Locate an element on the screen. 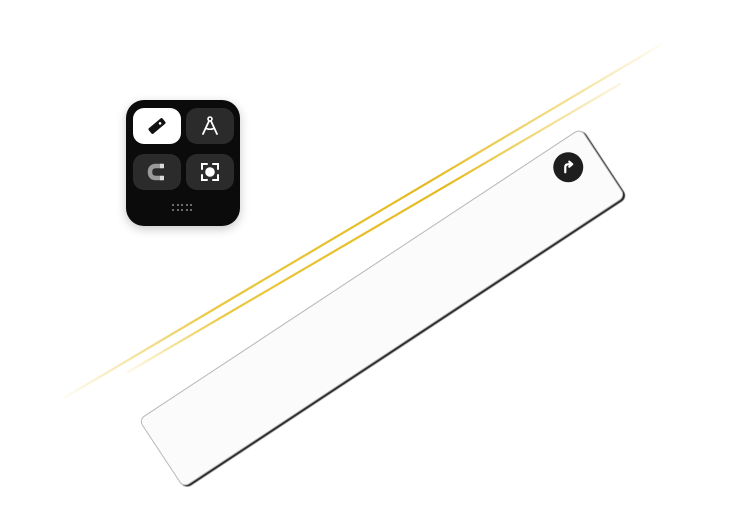 The height and width of the screenshot is (526, 740). rotate-ruler-button is located at coordinates (568, 167).